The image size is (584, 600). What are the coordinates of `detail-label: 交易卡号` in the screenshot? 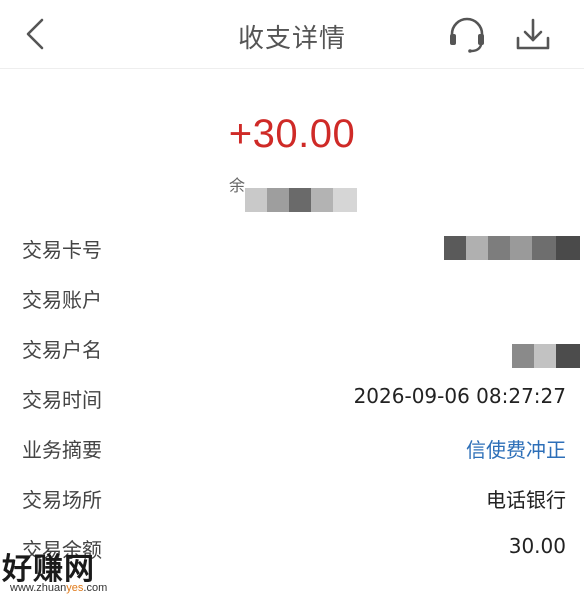 It's located at (62, 250).